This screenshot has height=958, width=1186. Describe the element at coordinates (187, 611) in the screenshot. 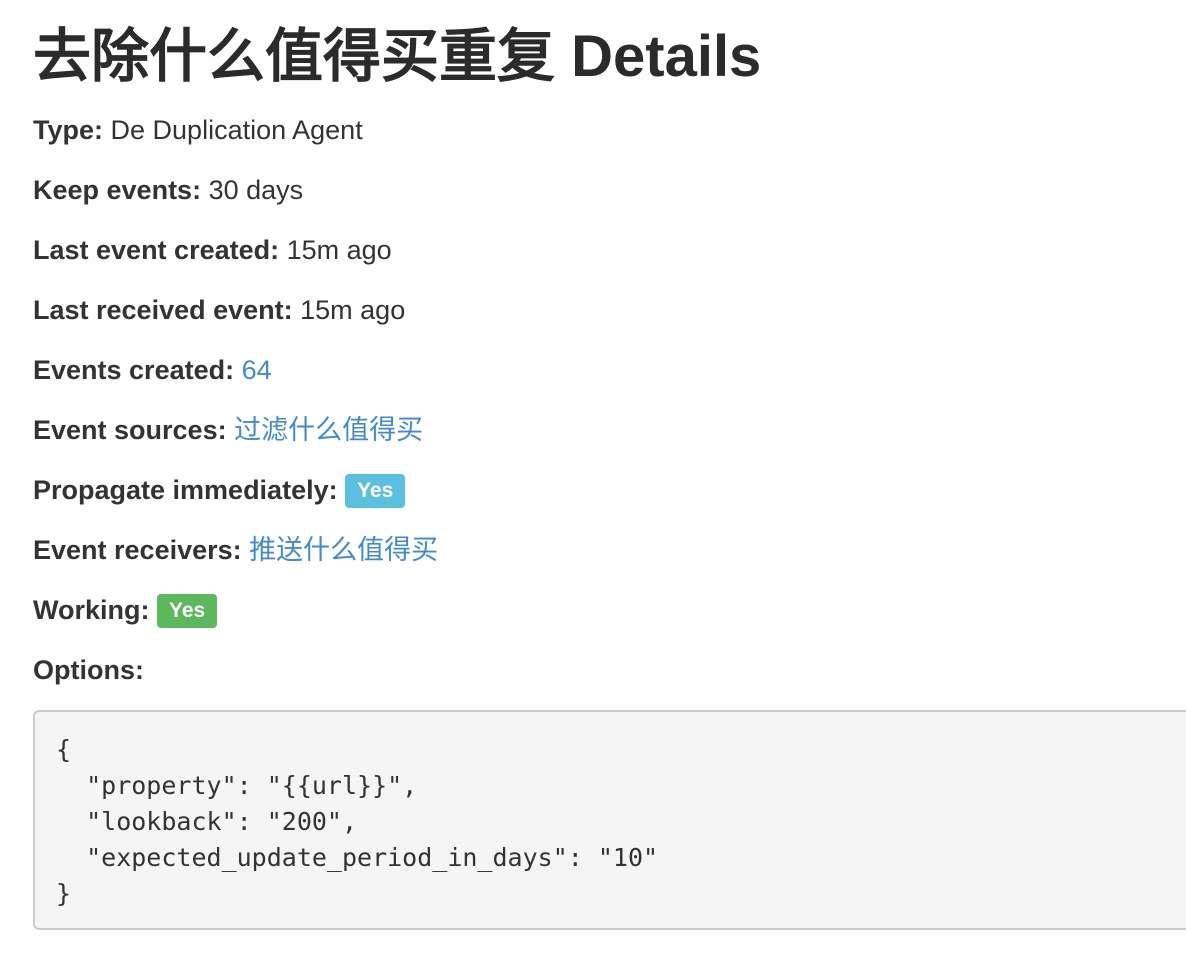

I see `working-badge: Yes` at that location.